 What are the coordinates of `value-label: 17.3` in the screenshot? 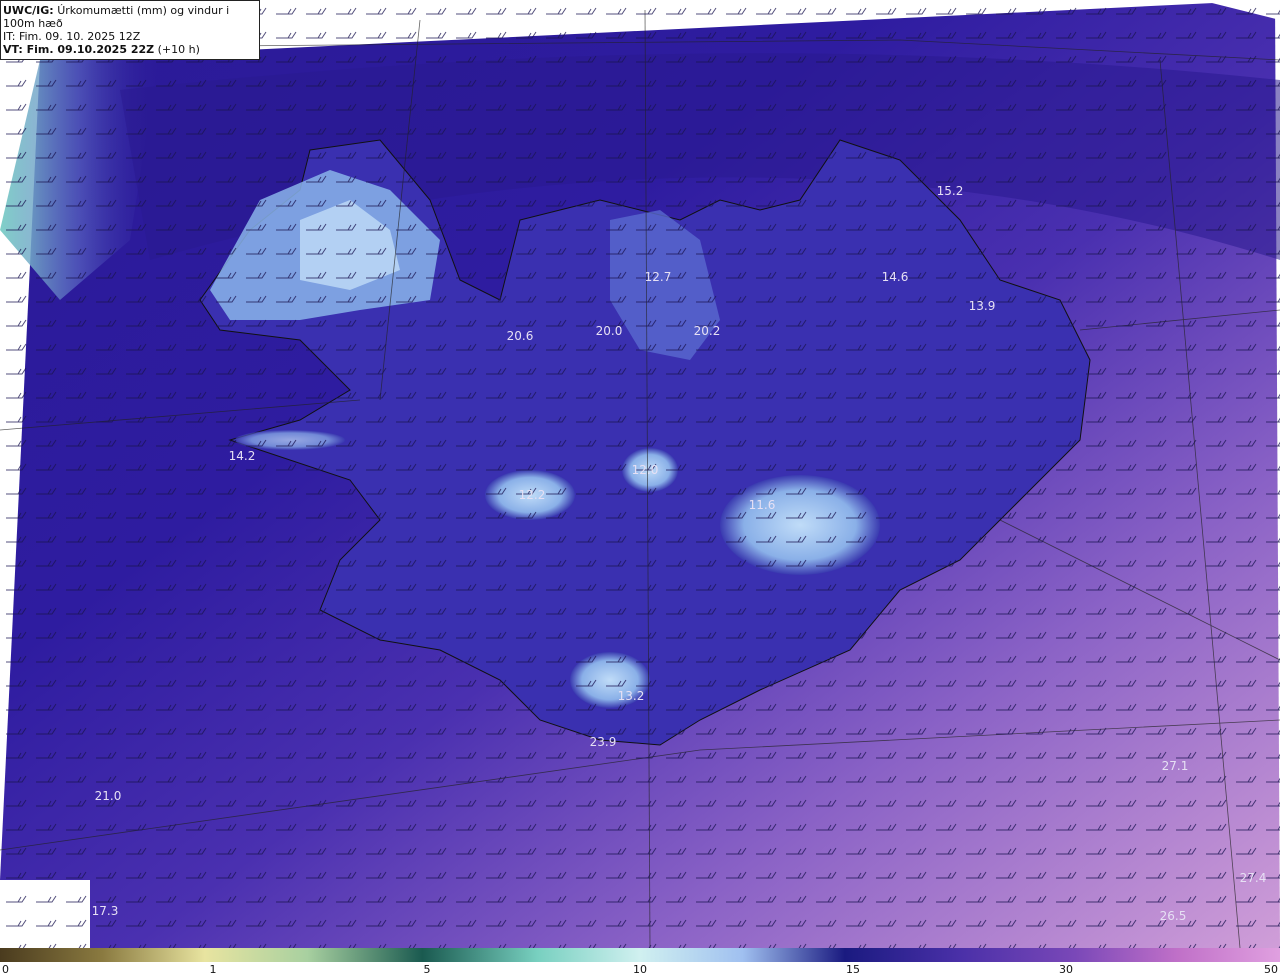 It's located at (105, 911).